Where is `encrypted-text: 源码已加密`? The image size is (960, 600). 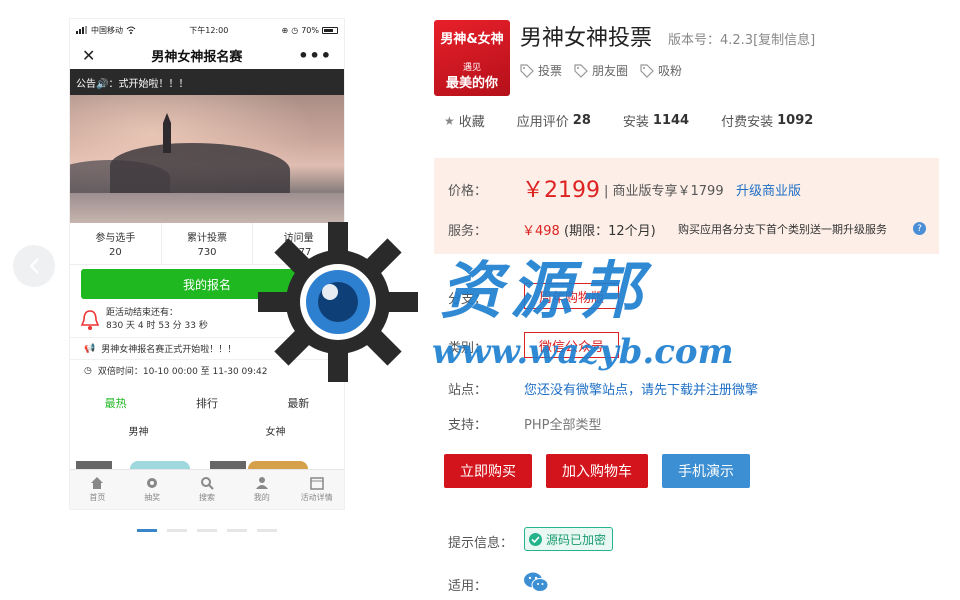
encrypted-text: 源码已加密 is located at coordinates (576, 539).